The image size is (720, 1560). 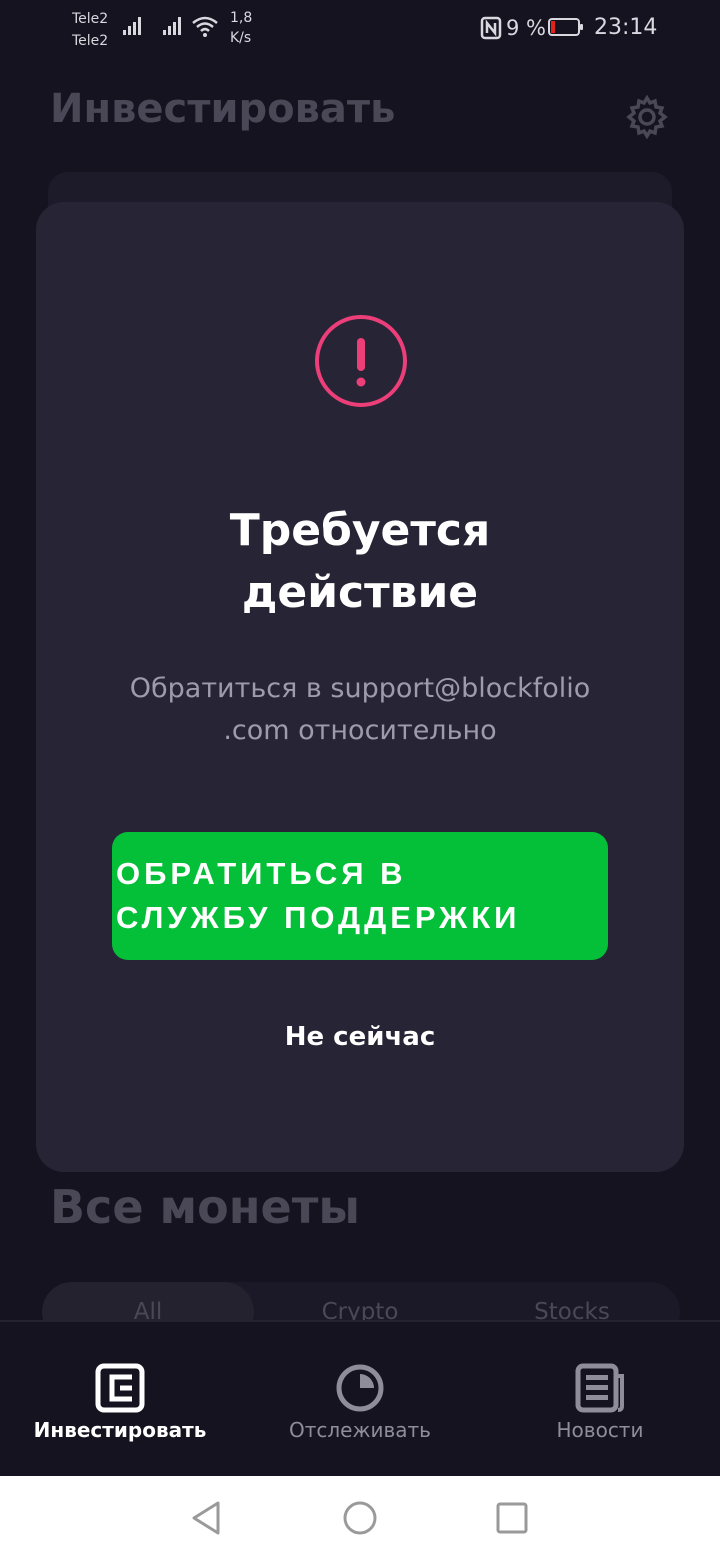 What do you see at coordinates (120, 1388) in the screenshot?
I see `invest-icon` at bounding box center [120, 1388].